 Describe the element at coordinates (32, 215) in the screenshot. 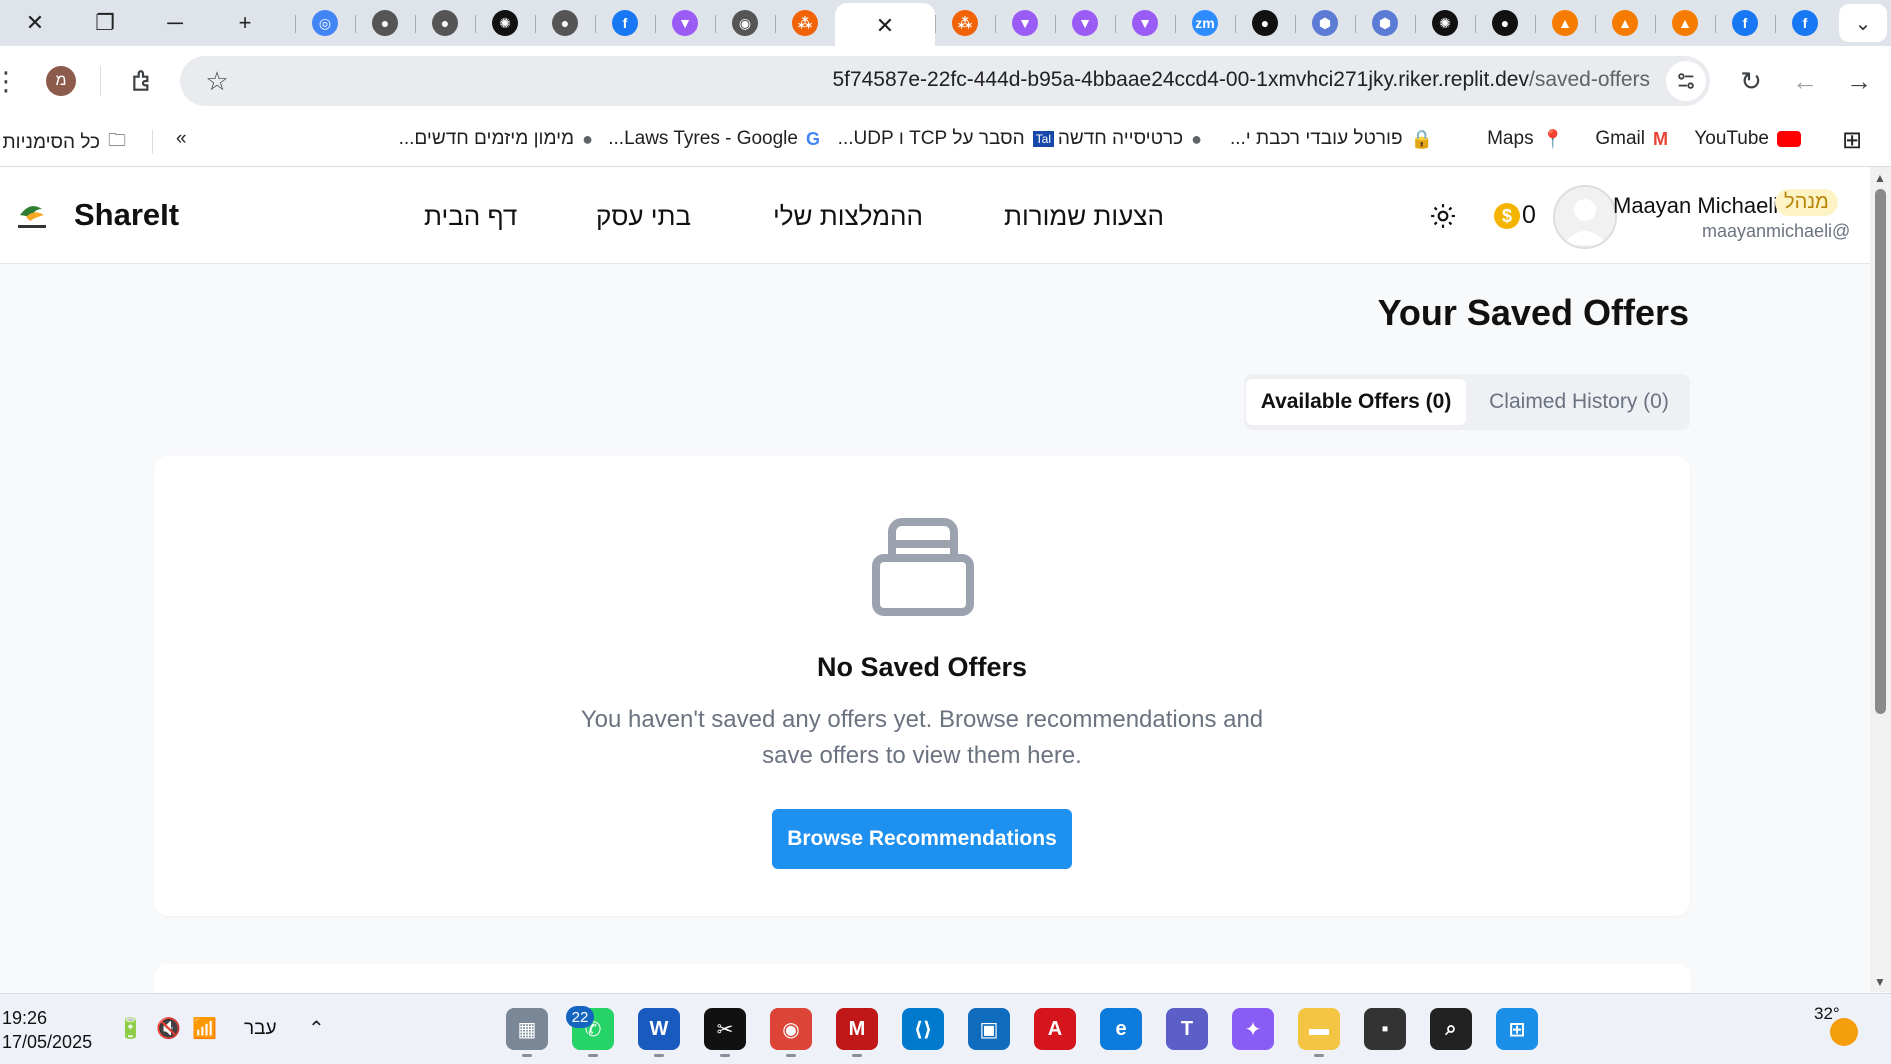

I see `shareit-logo` at that location.